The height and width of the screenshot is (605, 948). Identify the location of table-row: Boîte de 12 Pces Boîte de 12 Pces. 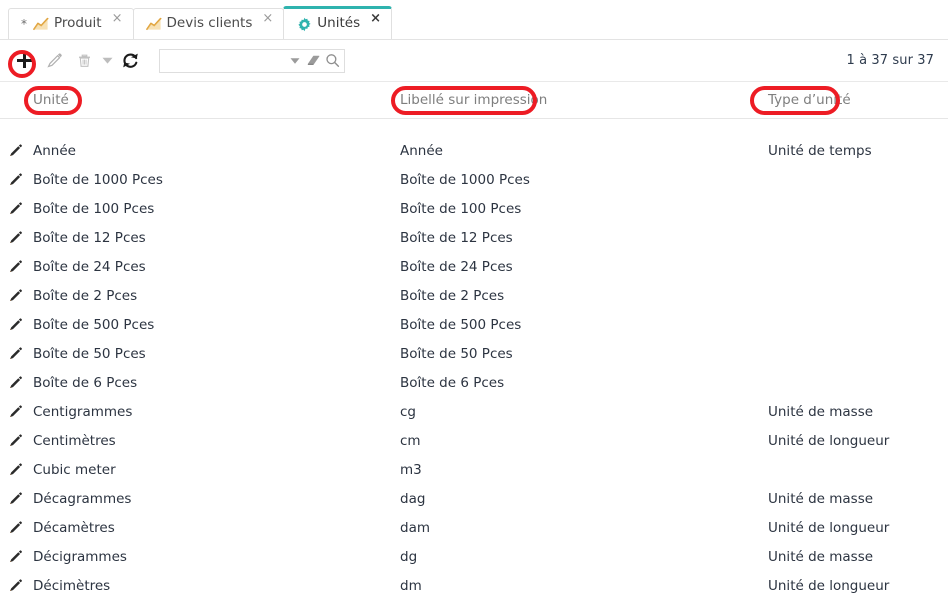
(474, 237).